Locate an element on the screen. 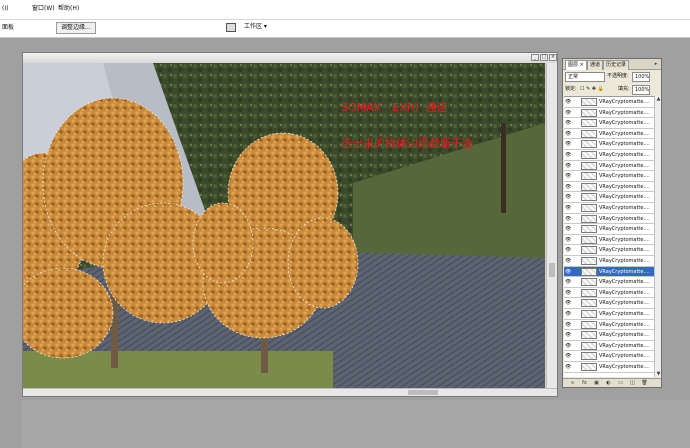 The image size is (690, 448). fill-field: 100% is located at coordinates (641, 90).